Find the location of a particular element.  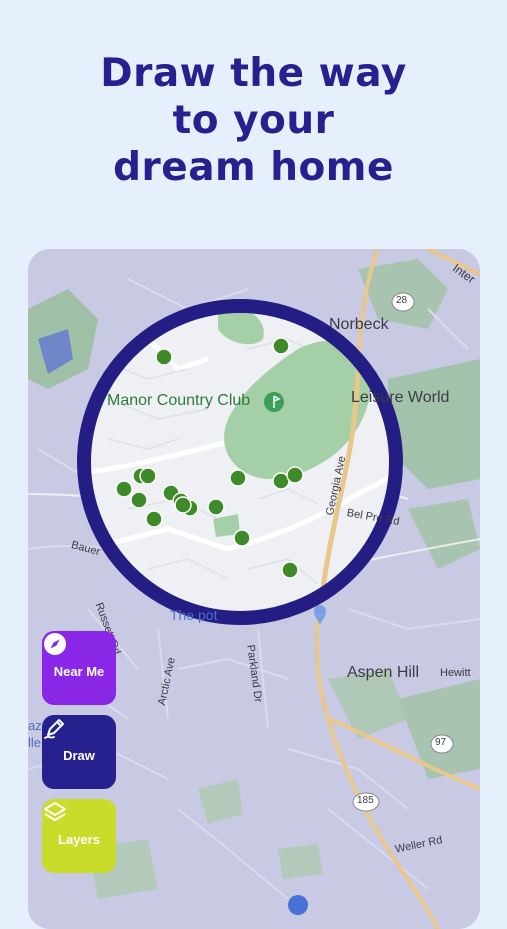

location-marker-icon is located at coordinates (298, 905).